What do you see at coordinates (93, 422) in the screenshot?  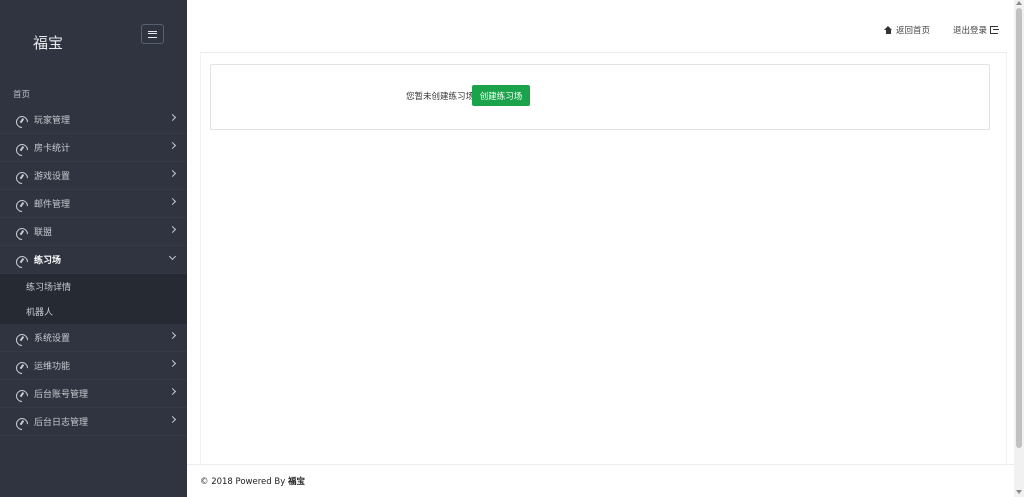 I see `sidebar-item-admin-logs: 后台日志管理` at bounding box center [93, 422].